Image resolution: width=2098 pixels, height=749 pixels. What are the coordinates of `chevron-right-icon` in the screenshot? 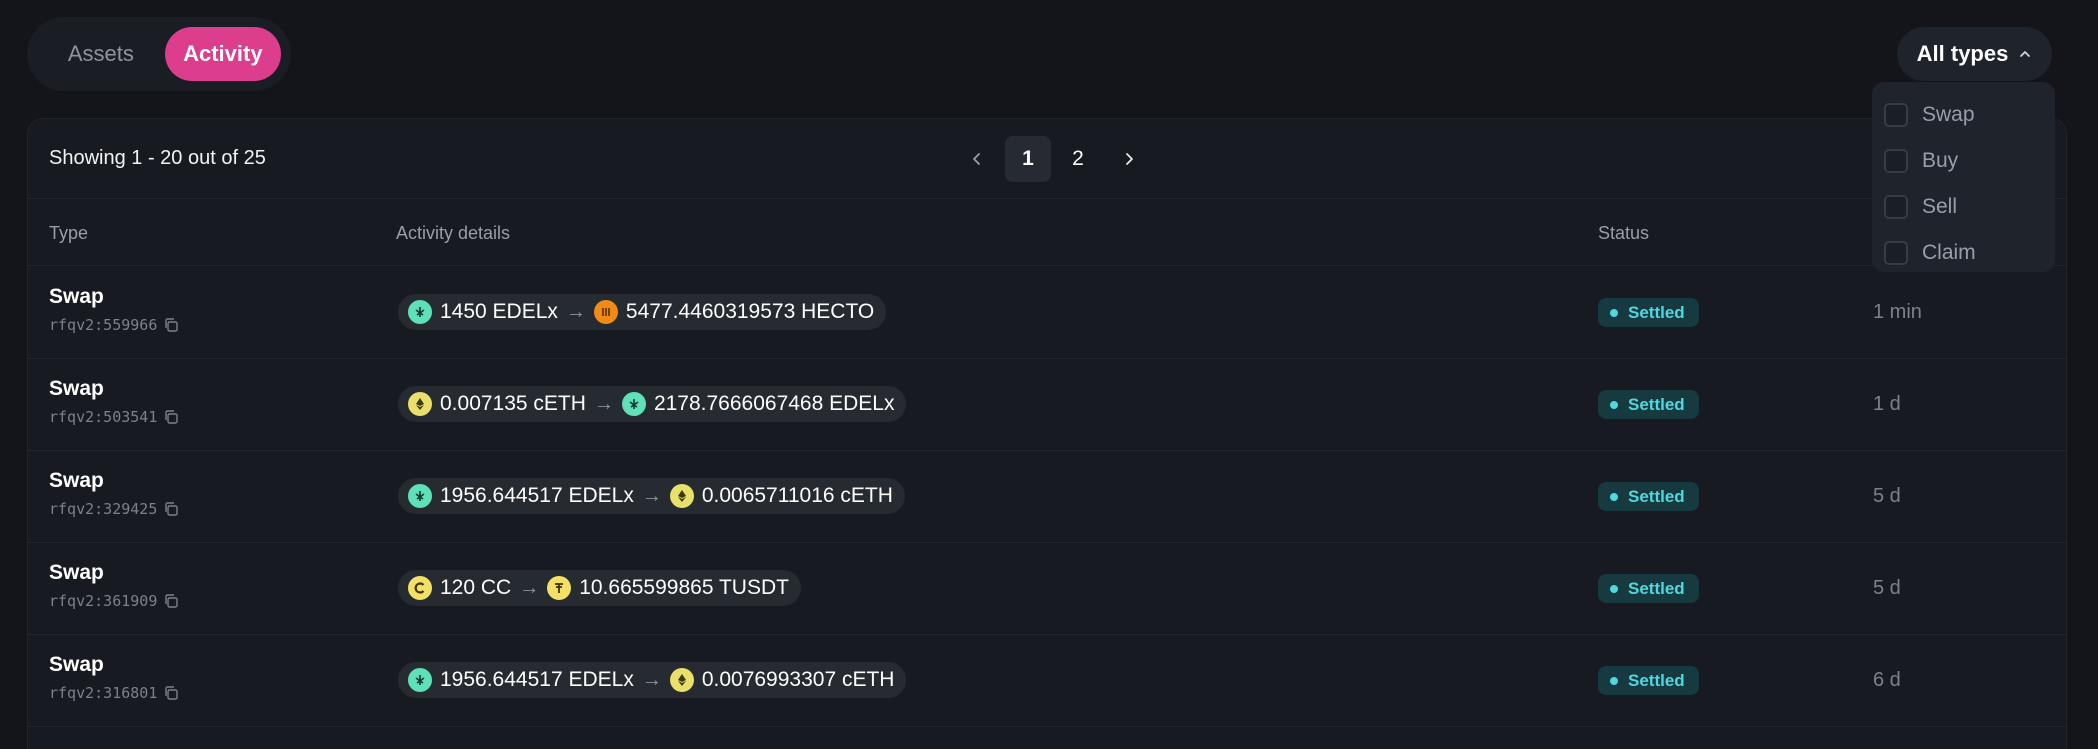 It's located at (1129, 159).